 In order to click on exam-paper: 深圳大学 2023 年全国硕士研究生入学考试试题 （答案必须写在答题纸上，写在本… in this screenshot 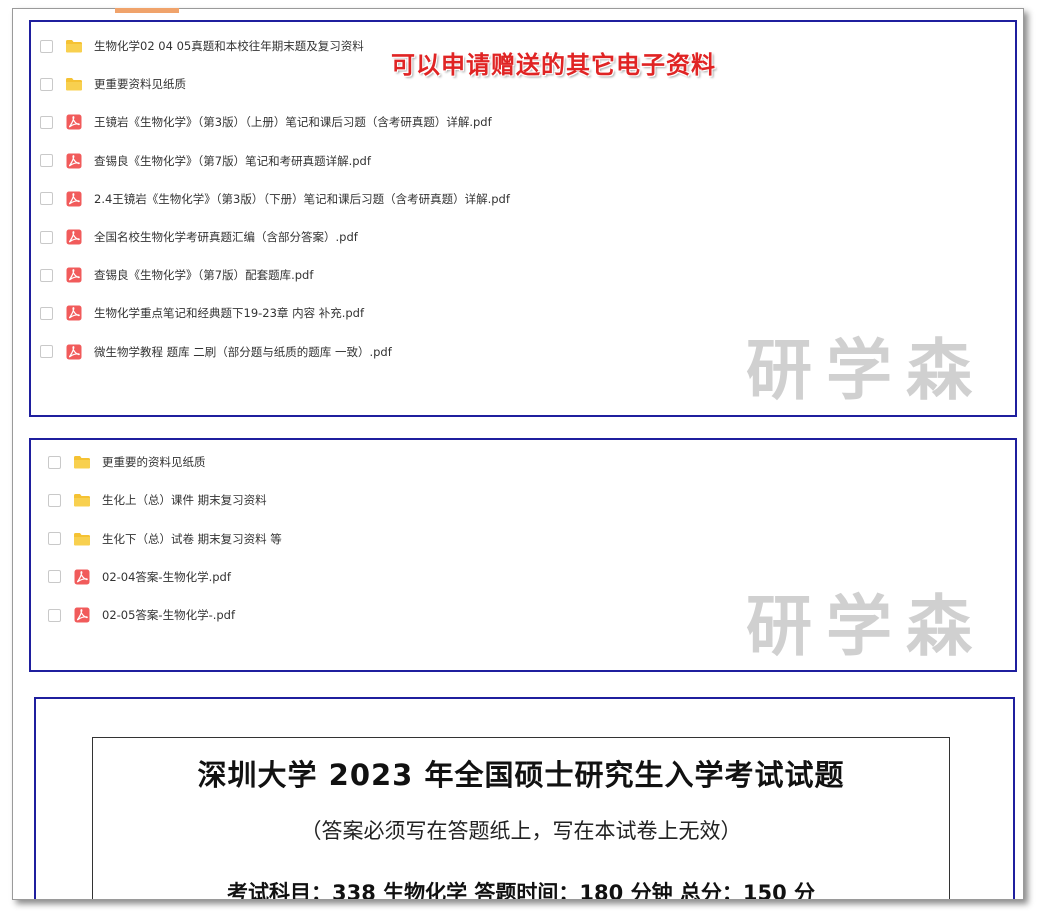, I will do `click(521, 818)`.